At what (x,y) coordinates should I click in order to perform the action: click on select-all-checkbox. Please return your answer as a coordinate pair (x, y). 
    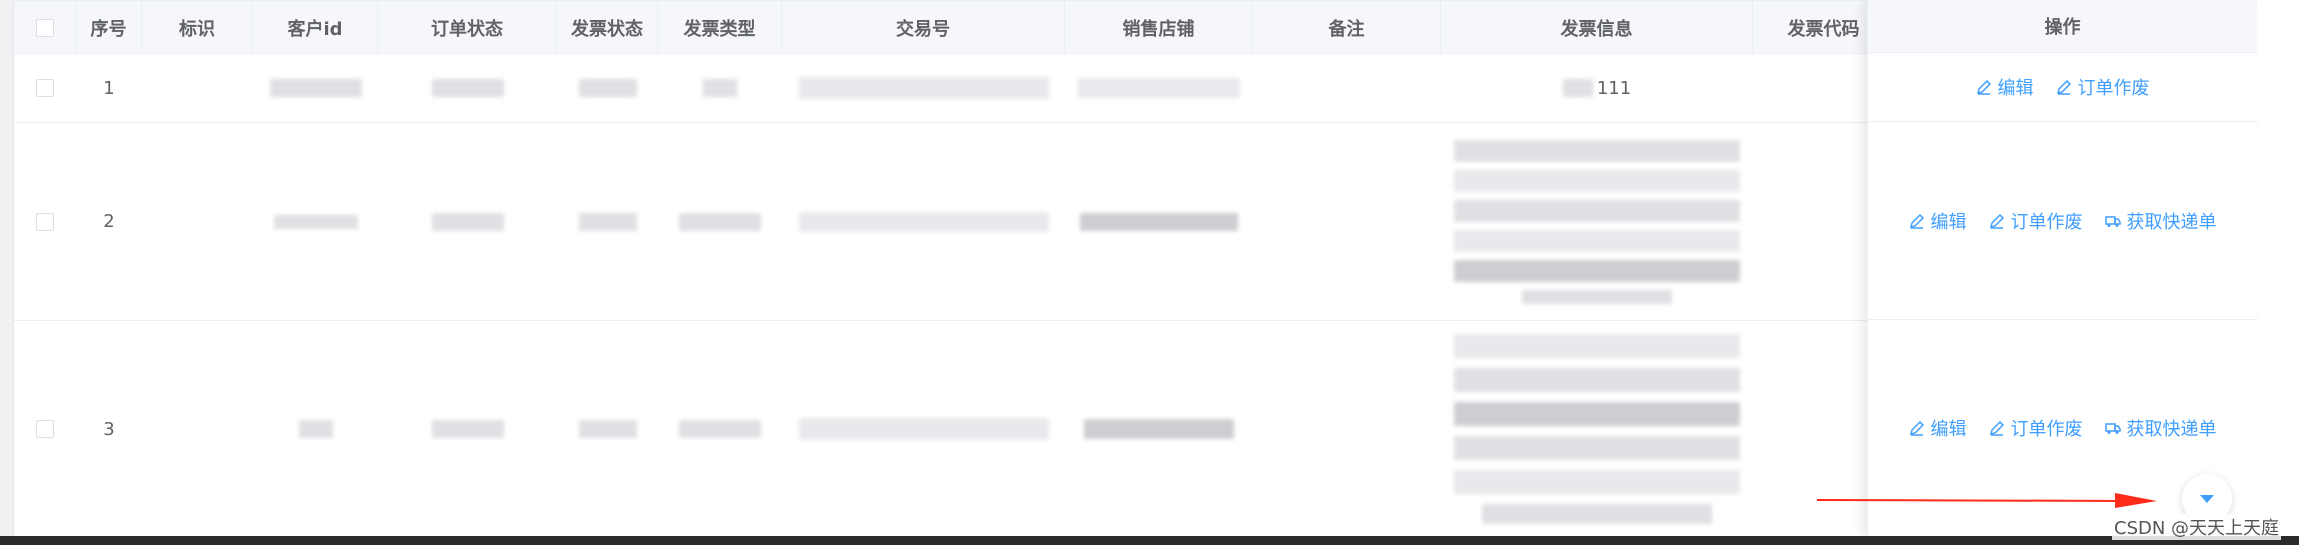
    Looking at the image, I should click on (44, 27).